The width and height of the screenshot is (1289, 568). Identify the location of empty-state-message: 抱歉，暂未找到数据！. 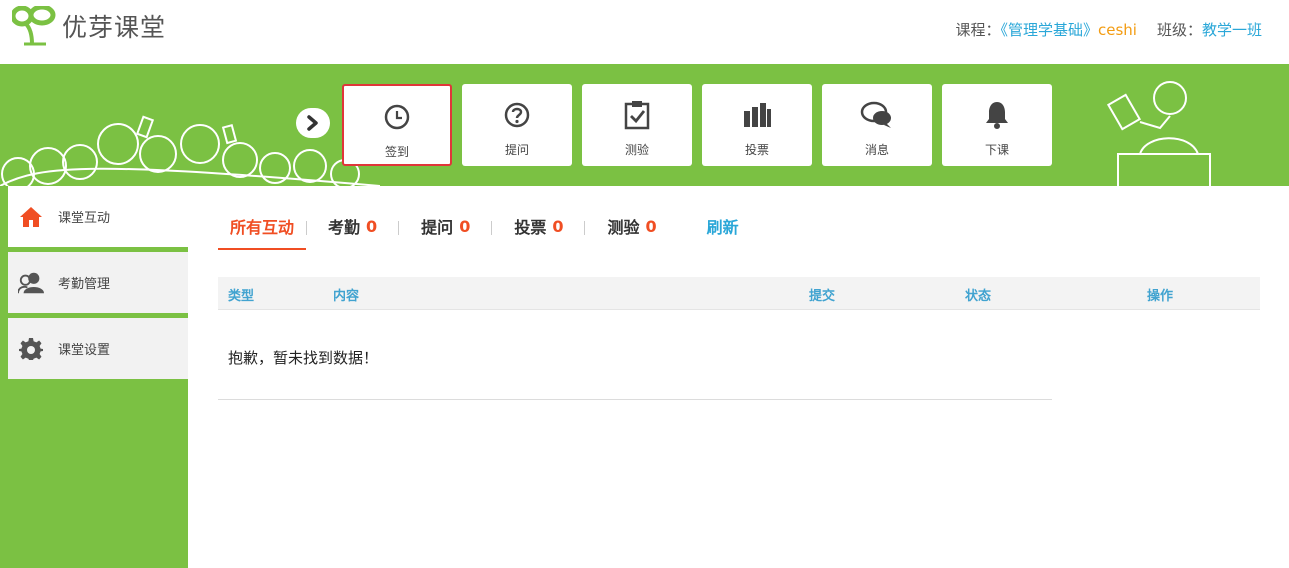
(303, 358).